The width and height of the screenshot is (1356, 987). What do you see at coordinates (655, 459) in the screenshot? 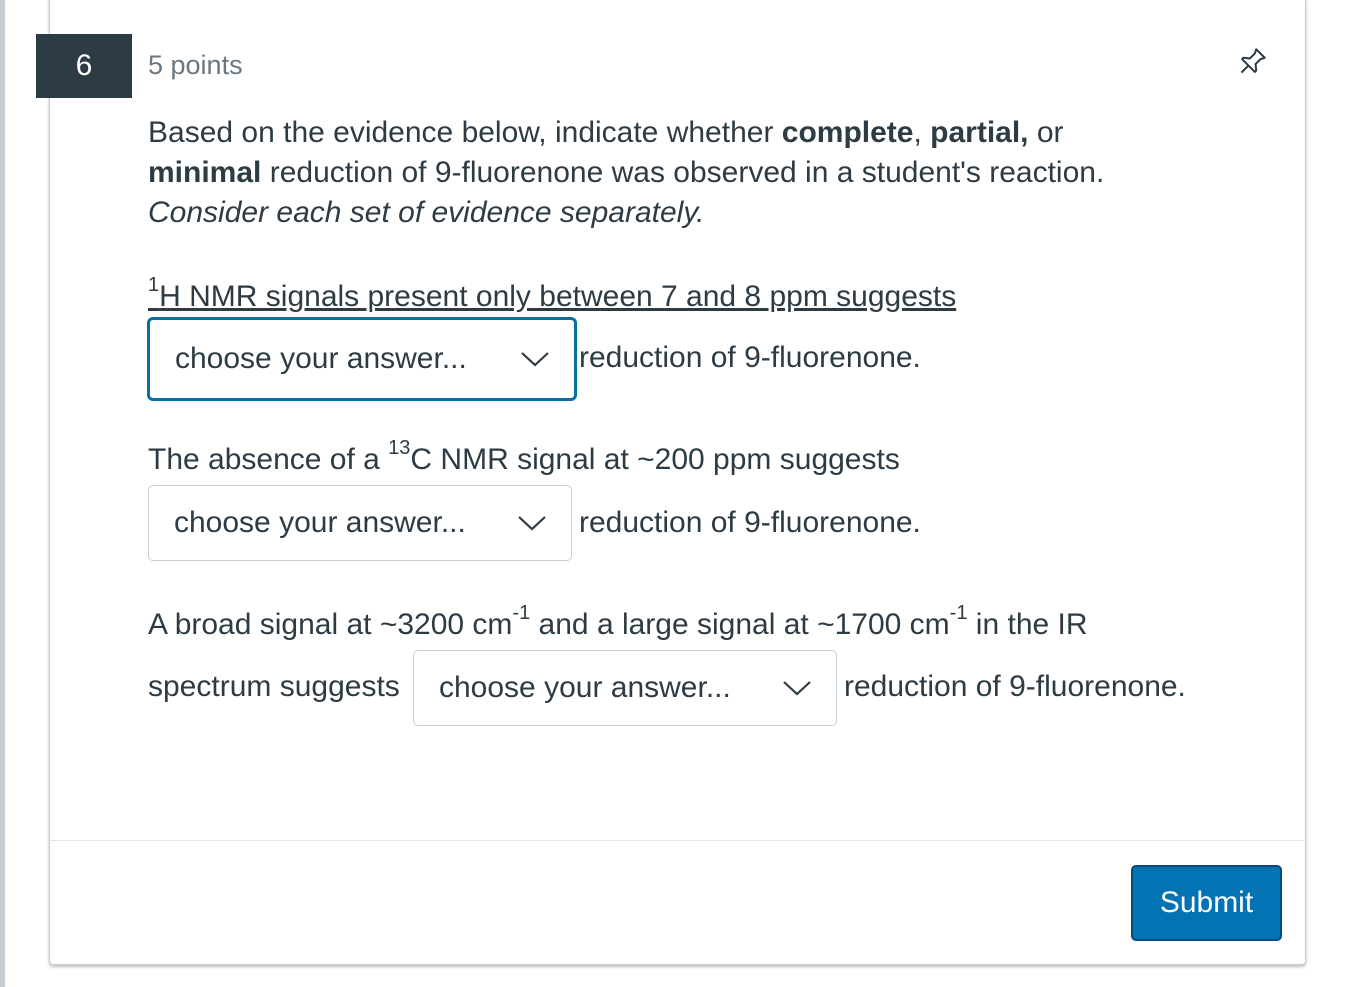
I see `item2-text: C NMR signal at ~200 ppm suggests` at bounding box center [655, 459].